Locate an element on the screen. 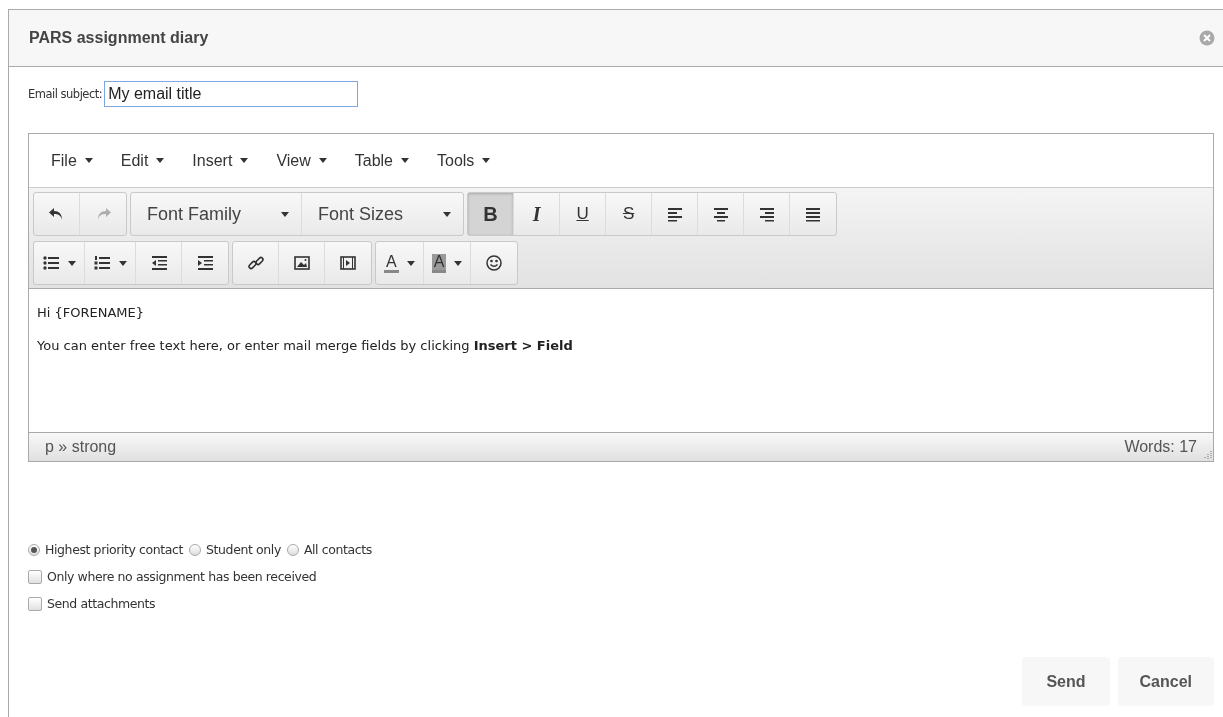 Image resolution: width=1223 pixels, height=717 pixels. dialog-button: Send is located at coordinates (1066, 681).